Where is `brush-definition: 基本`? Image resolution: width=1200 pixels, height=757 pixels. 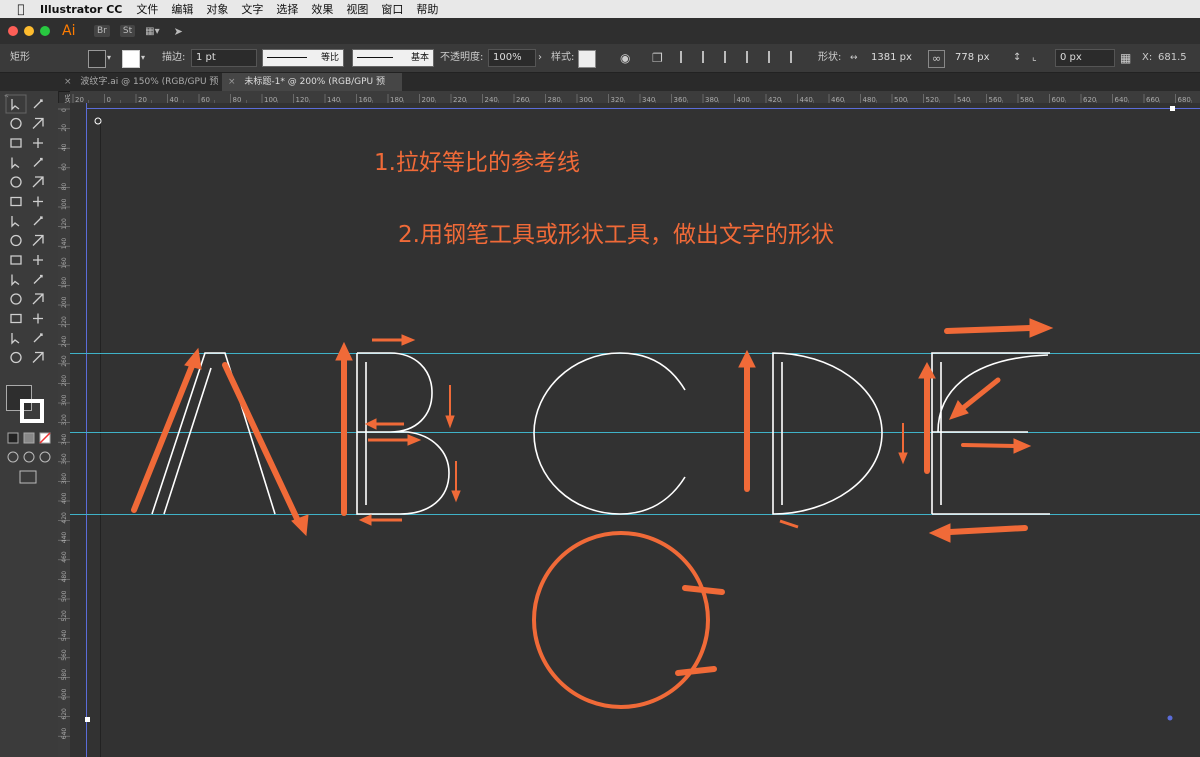 brush-definition: 基本 is located at coordinates (393, 58).